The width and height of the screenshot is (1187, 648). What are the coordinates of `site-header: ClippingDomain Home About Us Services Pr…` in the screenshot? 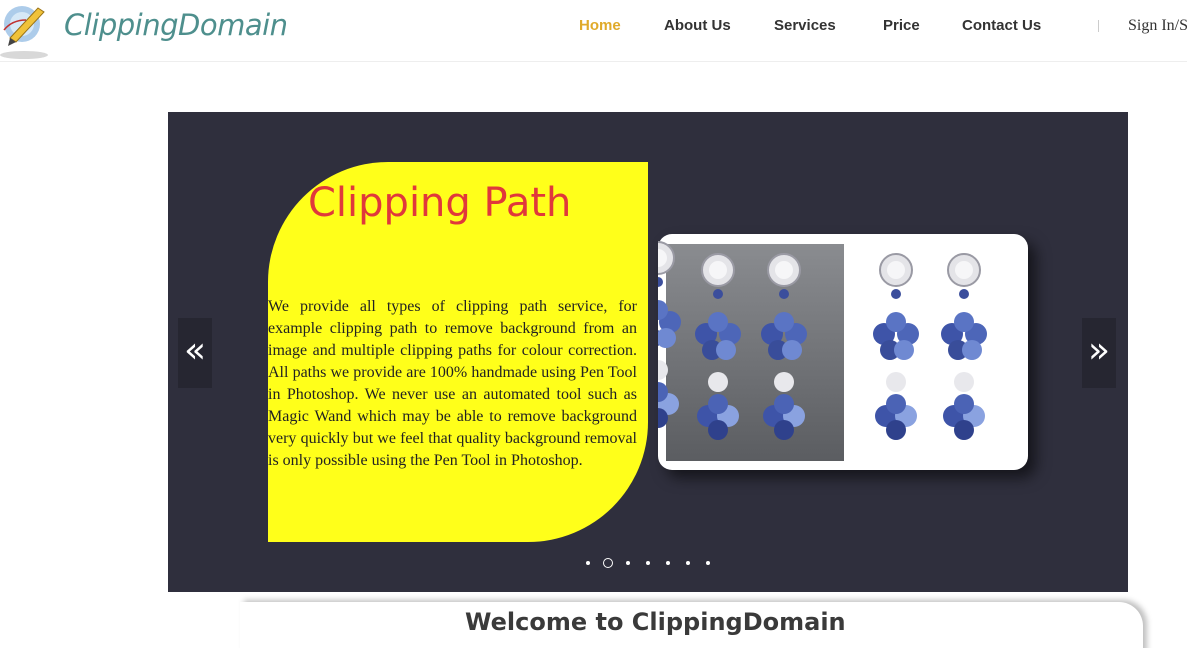 It's located at (593, 31).